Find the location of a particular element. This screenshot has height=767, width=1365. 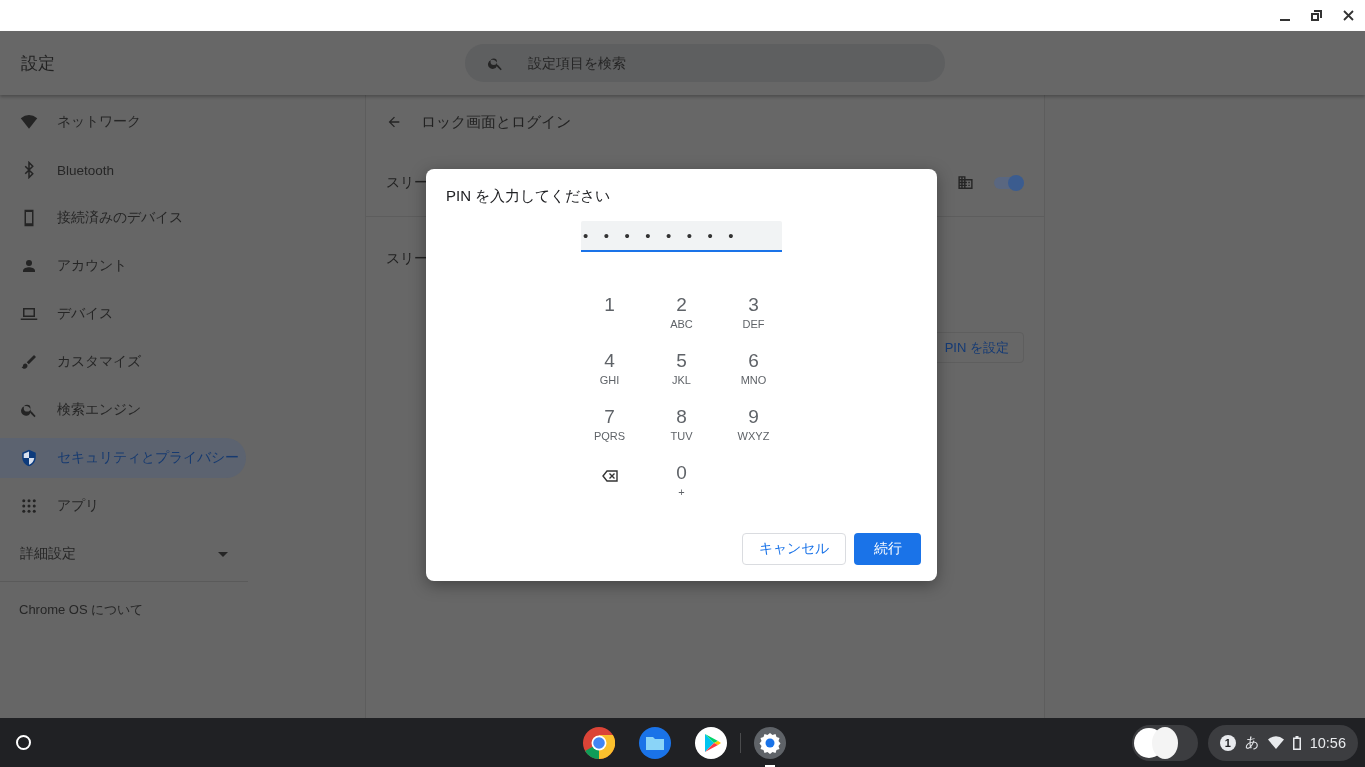

sidebar-item: カスタマイズ is located at coordinates (123, 362).